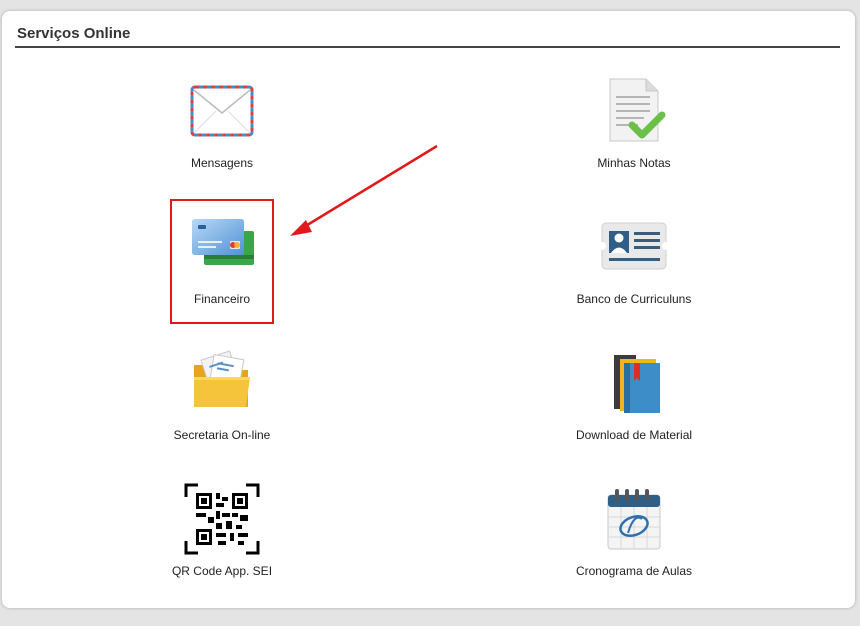 The height and width of the screenshot is (626, 860). I want to click on document-check-icon, so click(634, 111).